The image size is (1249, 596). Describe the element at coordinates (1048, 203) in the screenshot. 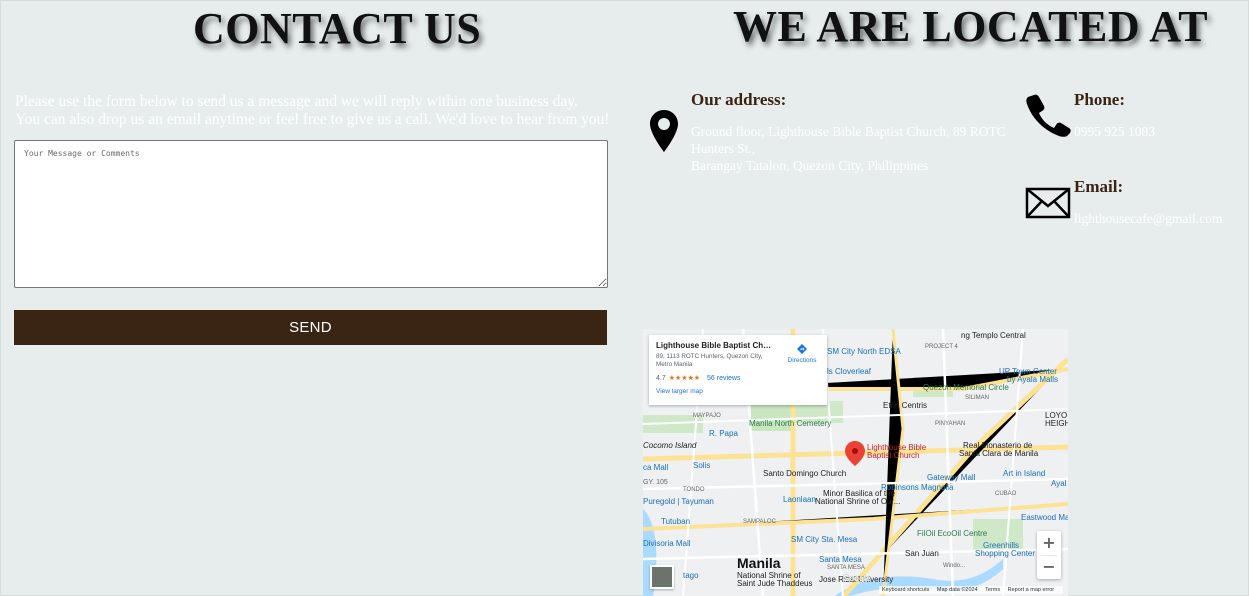

I see `mail-icon` at that location.